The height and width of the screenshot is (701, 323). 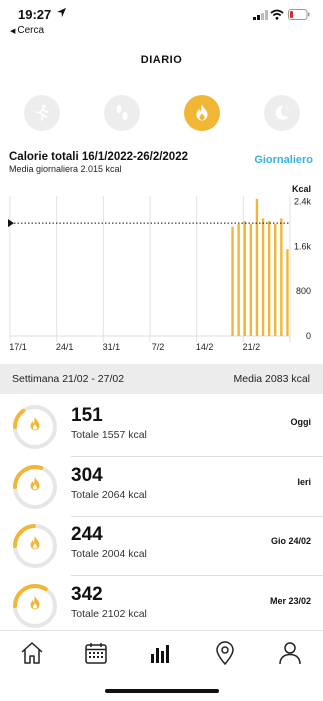 I want to click on back-label: Cerca, so click(x=31, y=30).